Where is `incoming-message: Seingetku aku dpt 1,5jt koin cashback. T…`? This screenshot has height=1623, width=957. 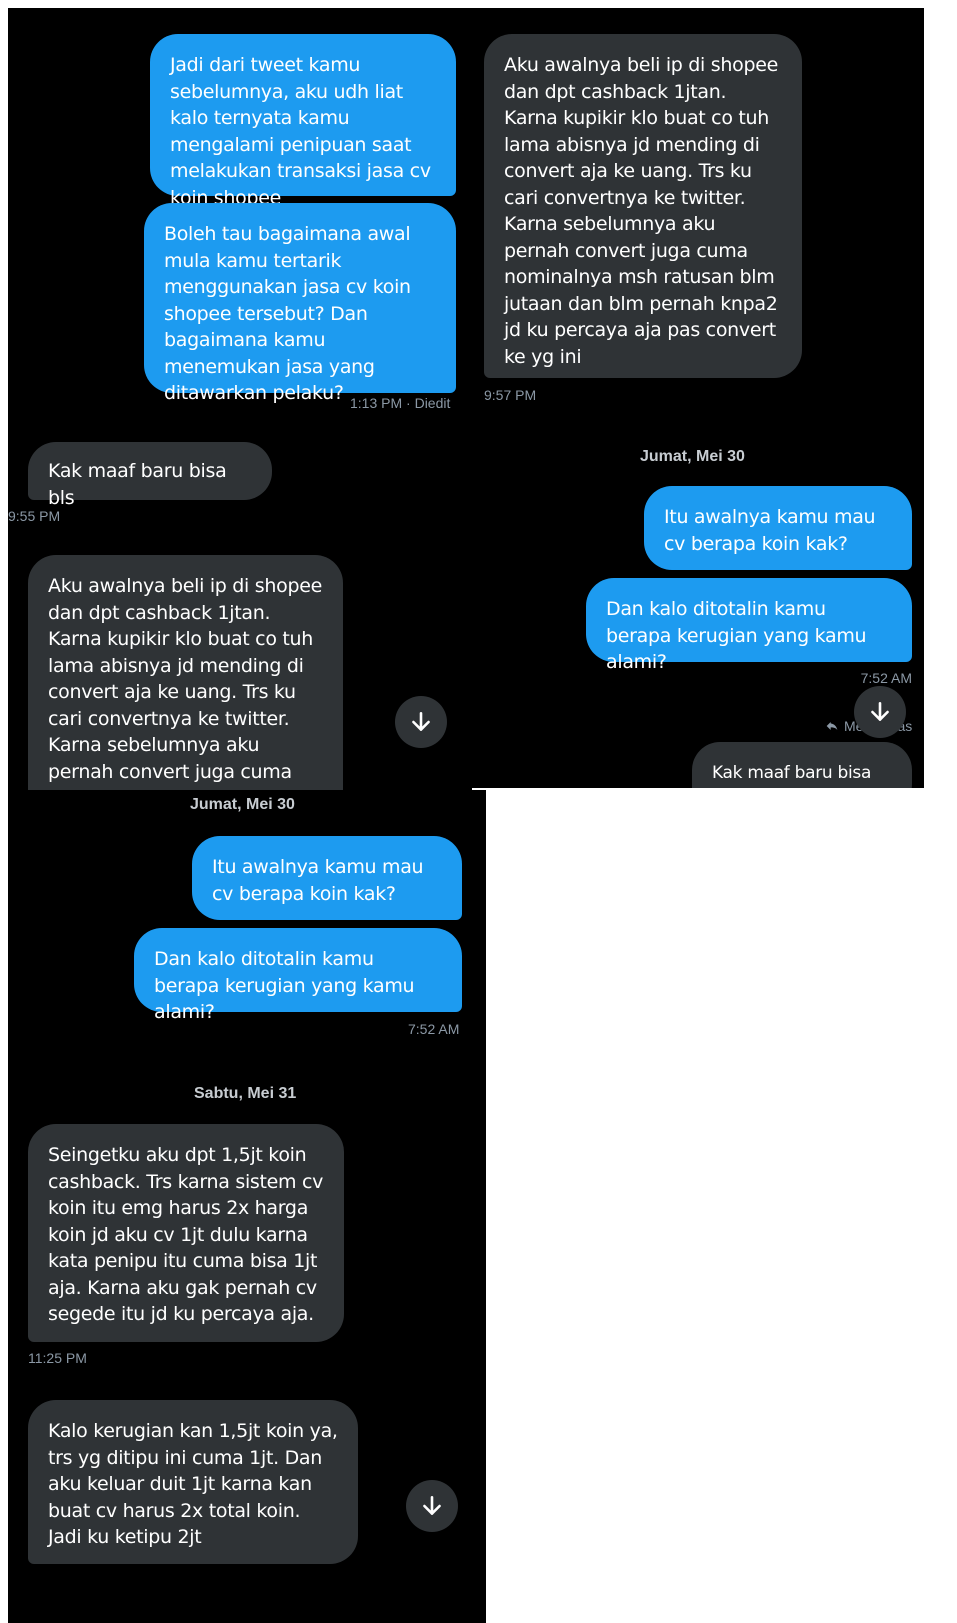 incoming-message: Seingetku aku dpt 1,5jt koin cashback. T… is located at coordinates (186, 1233).